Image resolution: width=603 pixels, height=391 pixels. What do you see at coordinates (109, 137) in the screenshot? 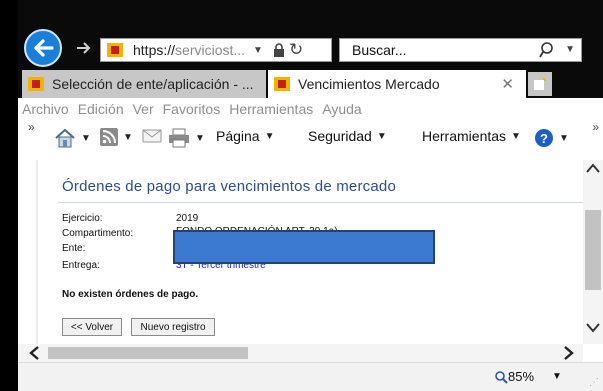
I see `rss-feed-icon` at bounding box center [109, 137].